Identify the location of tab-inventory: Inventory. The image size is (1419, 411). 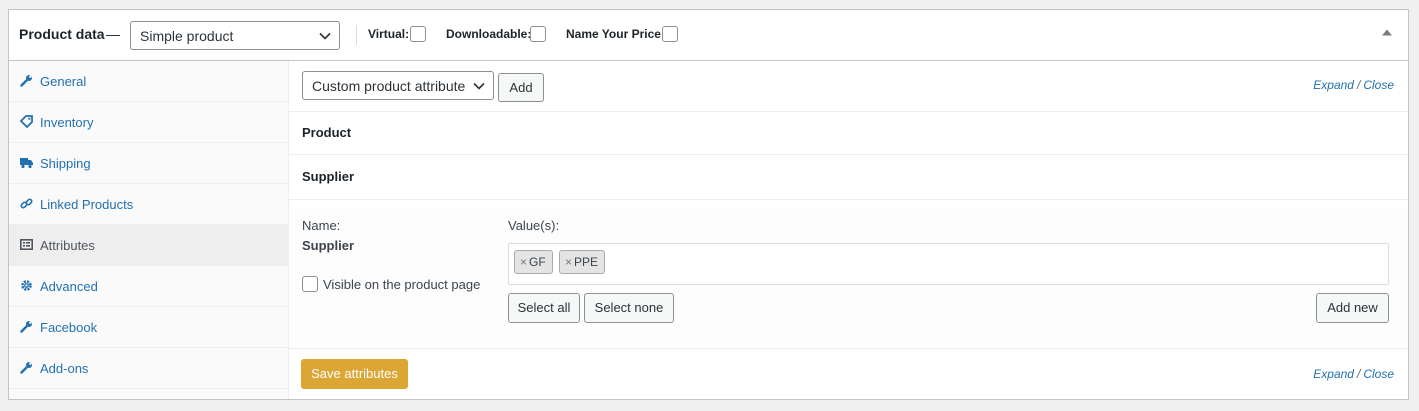
(149, 122).